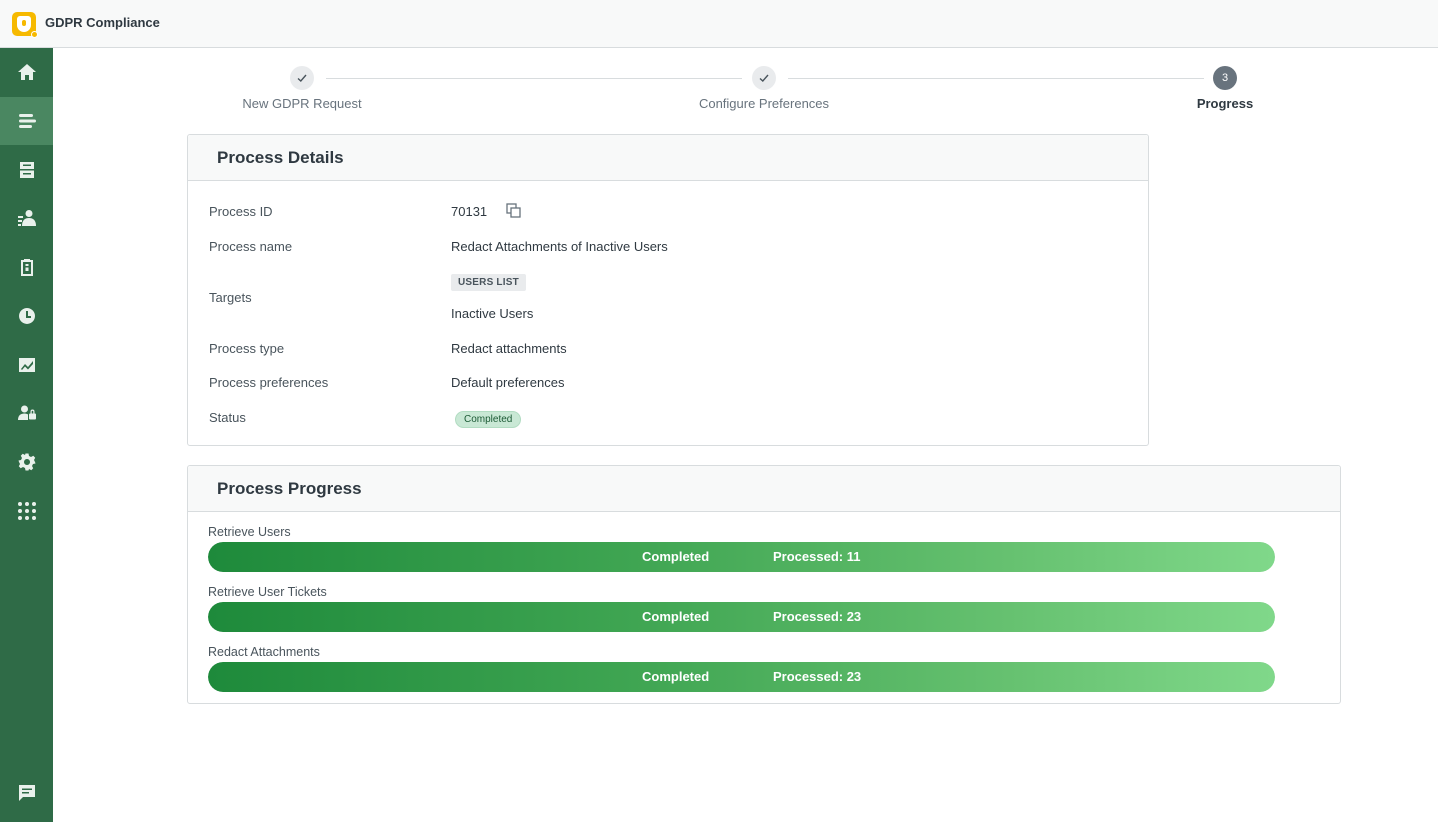 This screenshot has width=1438, height=822. Describe the element at coordinates (25, 25) in the screenshot. I see `shield-user-icon` at that location.